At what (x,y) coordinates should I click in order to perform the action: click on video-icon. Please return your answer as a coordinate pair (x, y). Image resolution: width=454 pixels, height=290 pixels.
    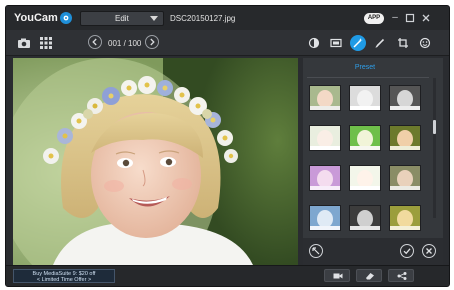
    Looking at the image, I should click on (338, 276).